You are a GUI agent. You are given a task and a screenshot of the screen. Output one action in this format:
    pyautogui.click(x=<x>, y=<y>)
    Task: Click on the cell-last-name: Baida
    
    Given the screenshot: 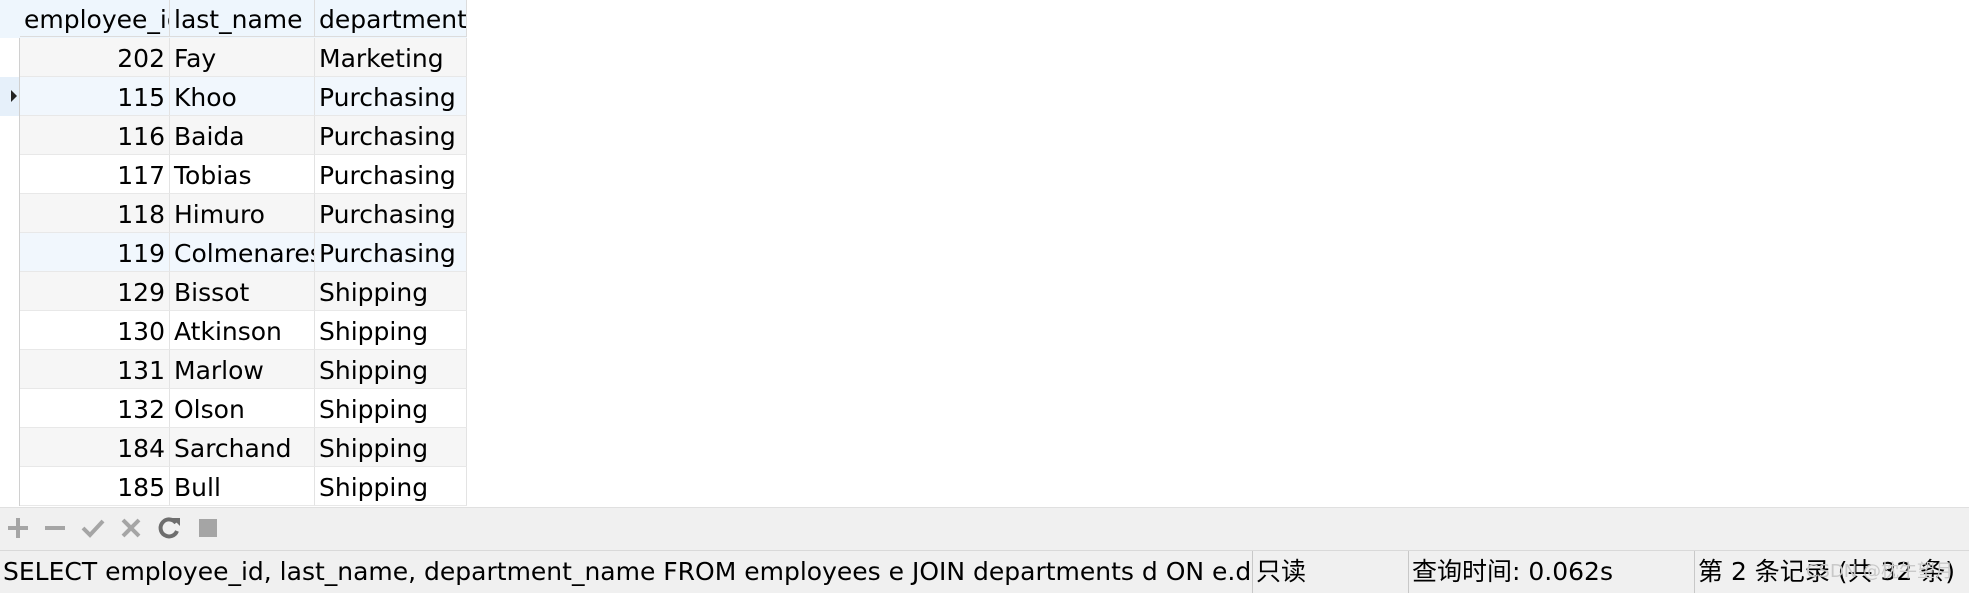 What is the action you would take?
    pyautogui.click(x=242, y=135)
    